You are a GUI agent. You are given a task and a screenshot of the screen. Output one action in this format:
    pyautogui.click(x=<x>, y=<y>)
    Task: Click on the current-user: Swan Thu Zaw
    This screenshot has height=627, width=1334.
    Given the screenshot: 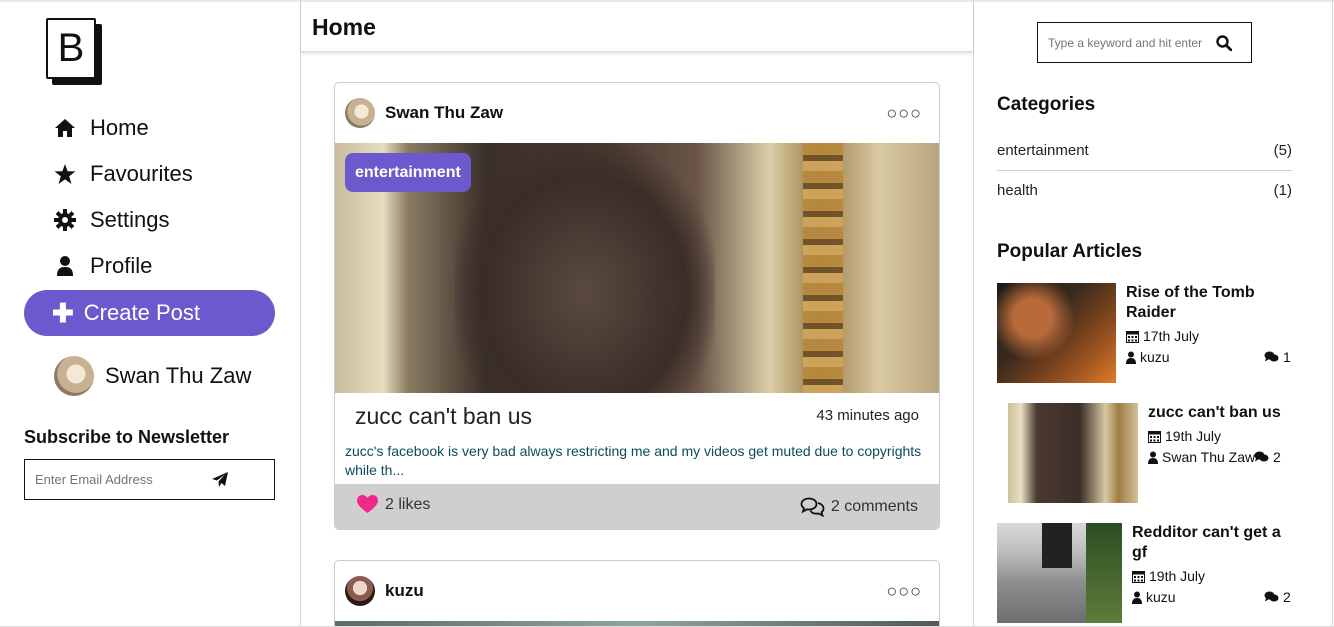 What is the action you would take?
    pyautogui.click(x=152, y=376)
    